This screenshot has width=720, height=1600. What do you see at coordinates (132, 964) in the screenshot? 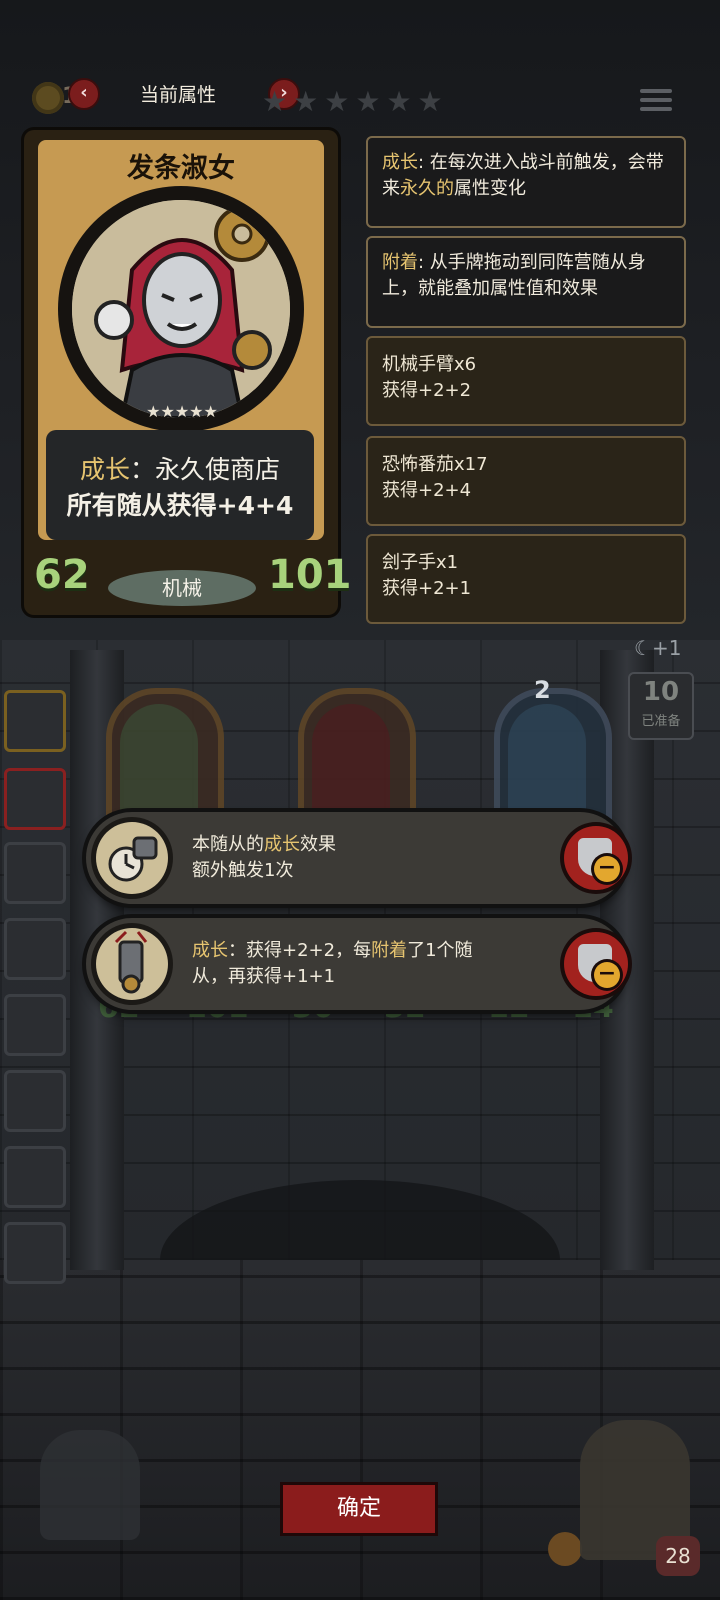
I see `mechanical-arm-icon` at bounding box center [132, 964].